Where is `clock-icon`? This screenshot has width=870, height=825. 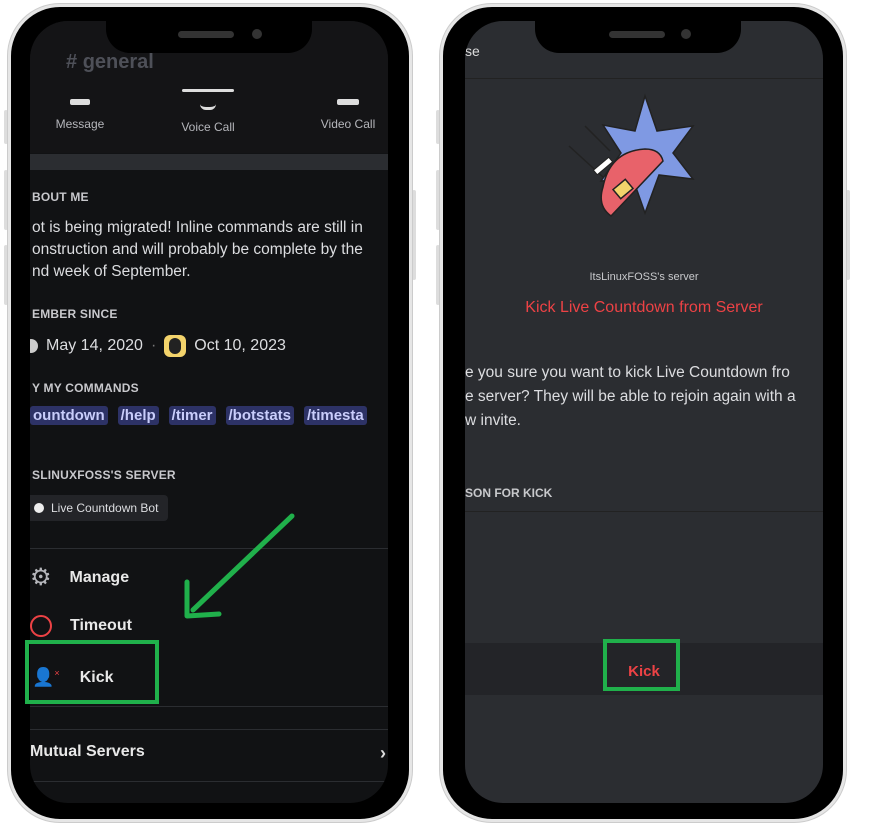
clock-icon is located at coordinates (41, 626).